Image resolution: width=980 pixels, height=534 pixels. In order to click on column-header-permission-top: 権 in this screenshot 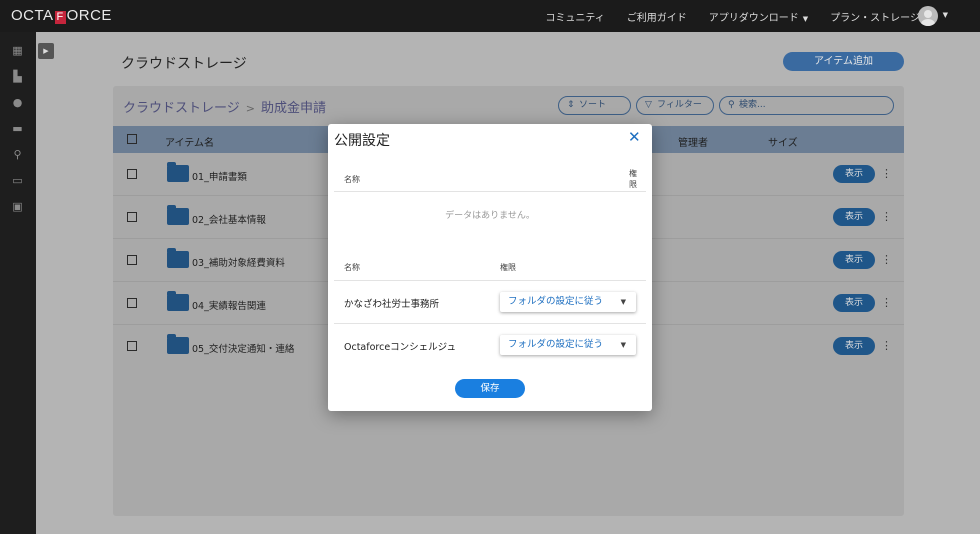, I will do `click(633, 173)`.